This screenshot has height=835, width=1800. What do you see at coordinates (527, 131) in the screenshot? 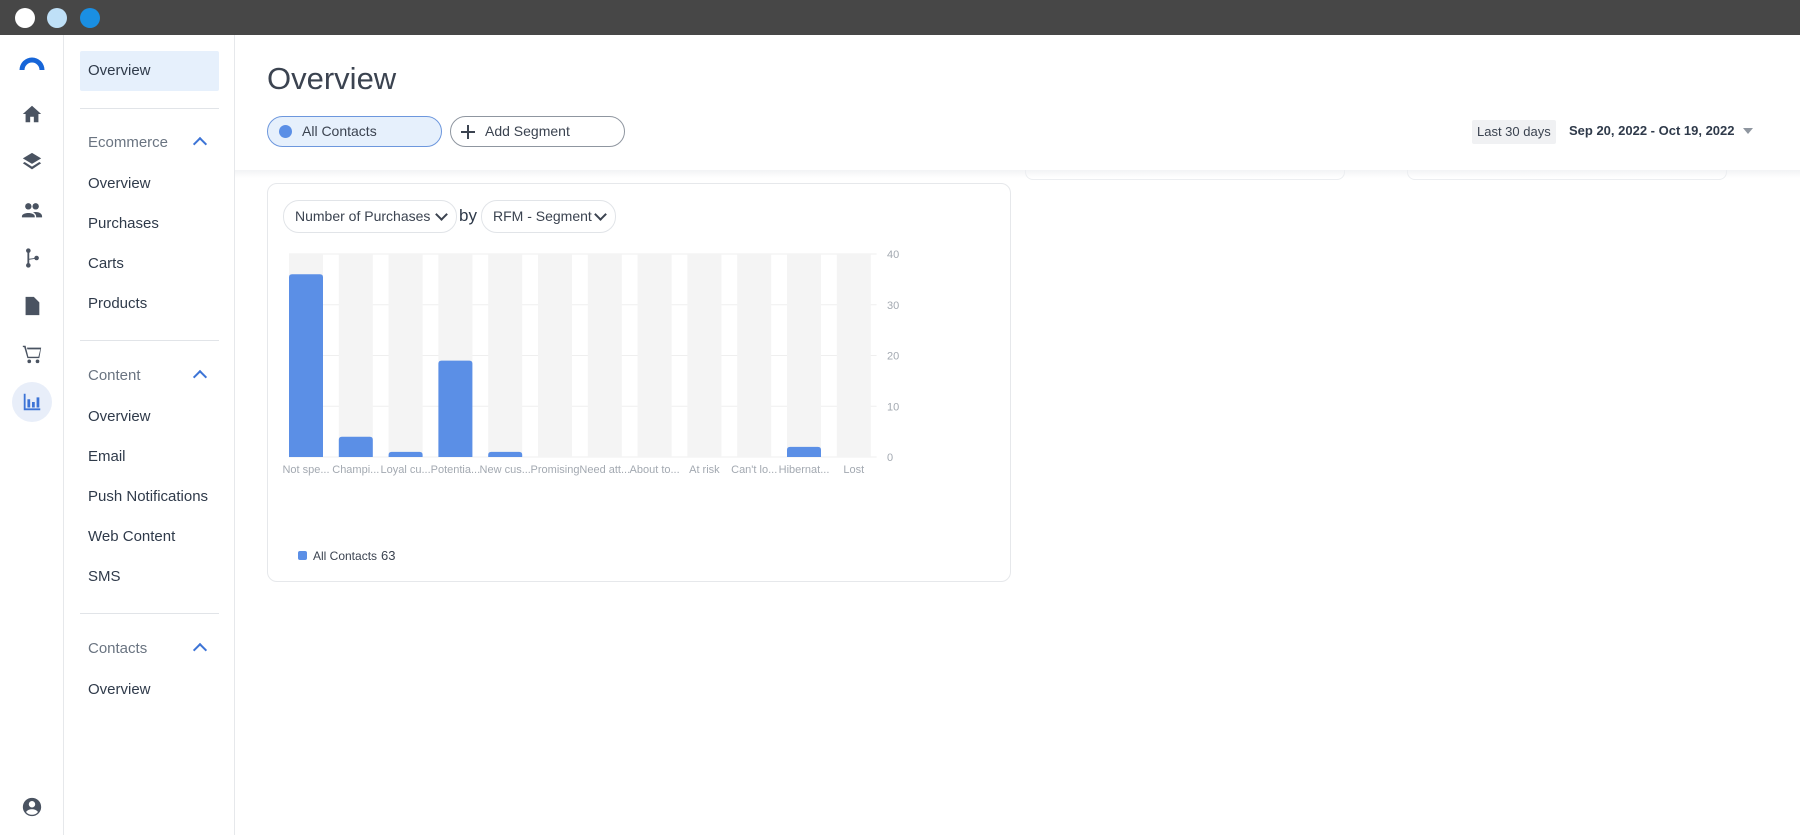
I see `add-segment-label: Add Segment` at bounding box center [527, 131].